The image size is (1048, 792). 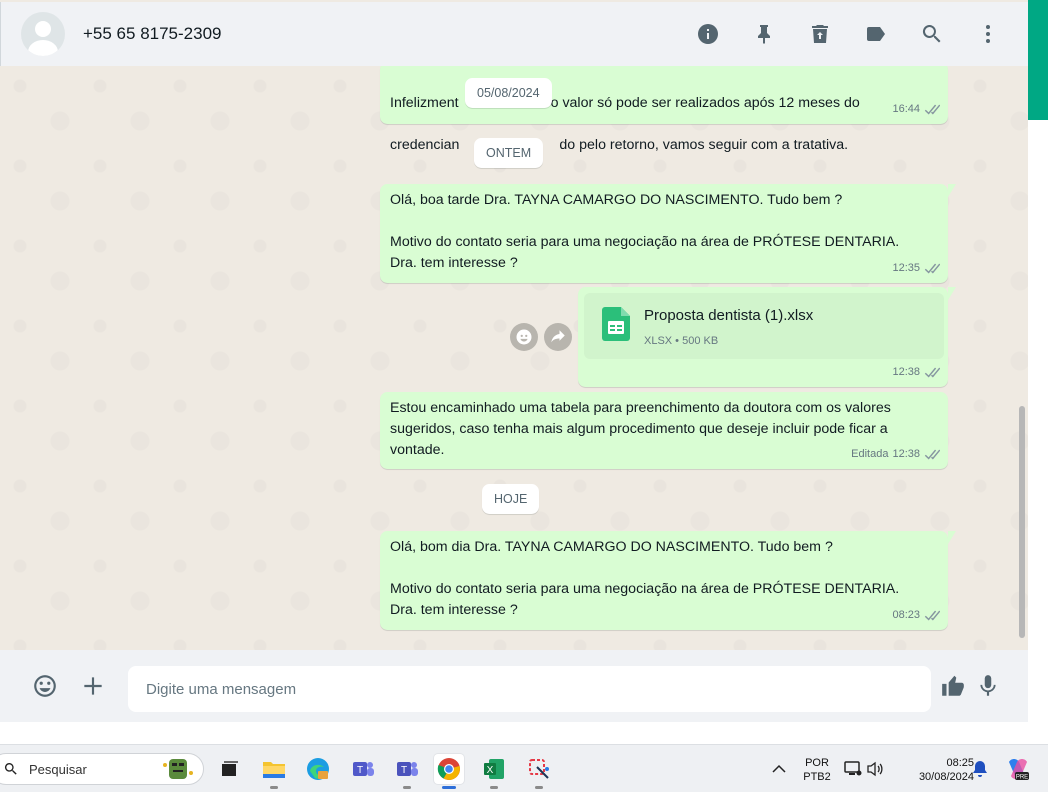 What do you see at coordinates (102, 769) in the screenshot?
I see `taskbar-search: Pesquisar` at bounding box center [102, 769].